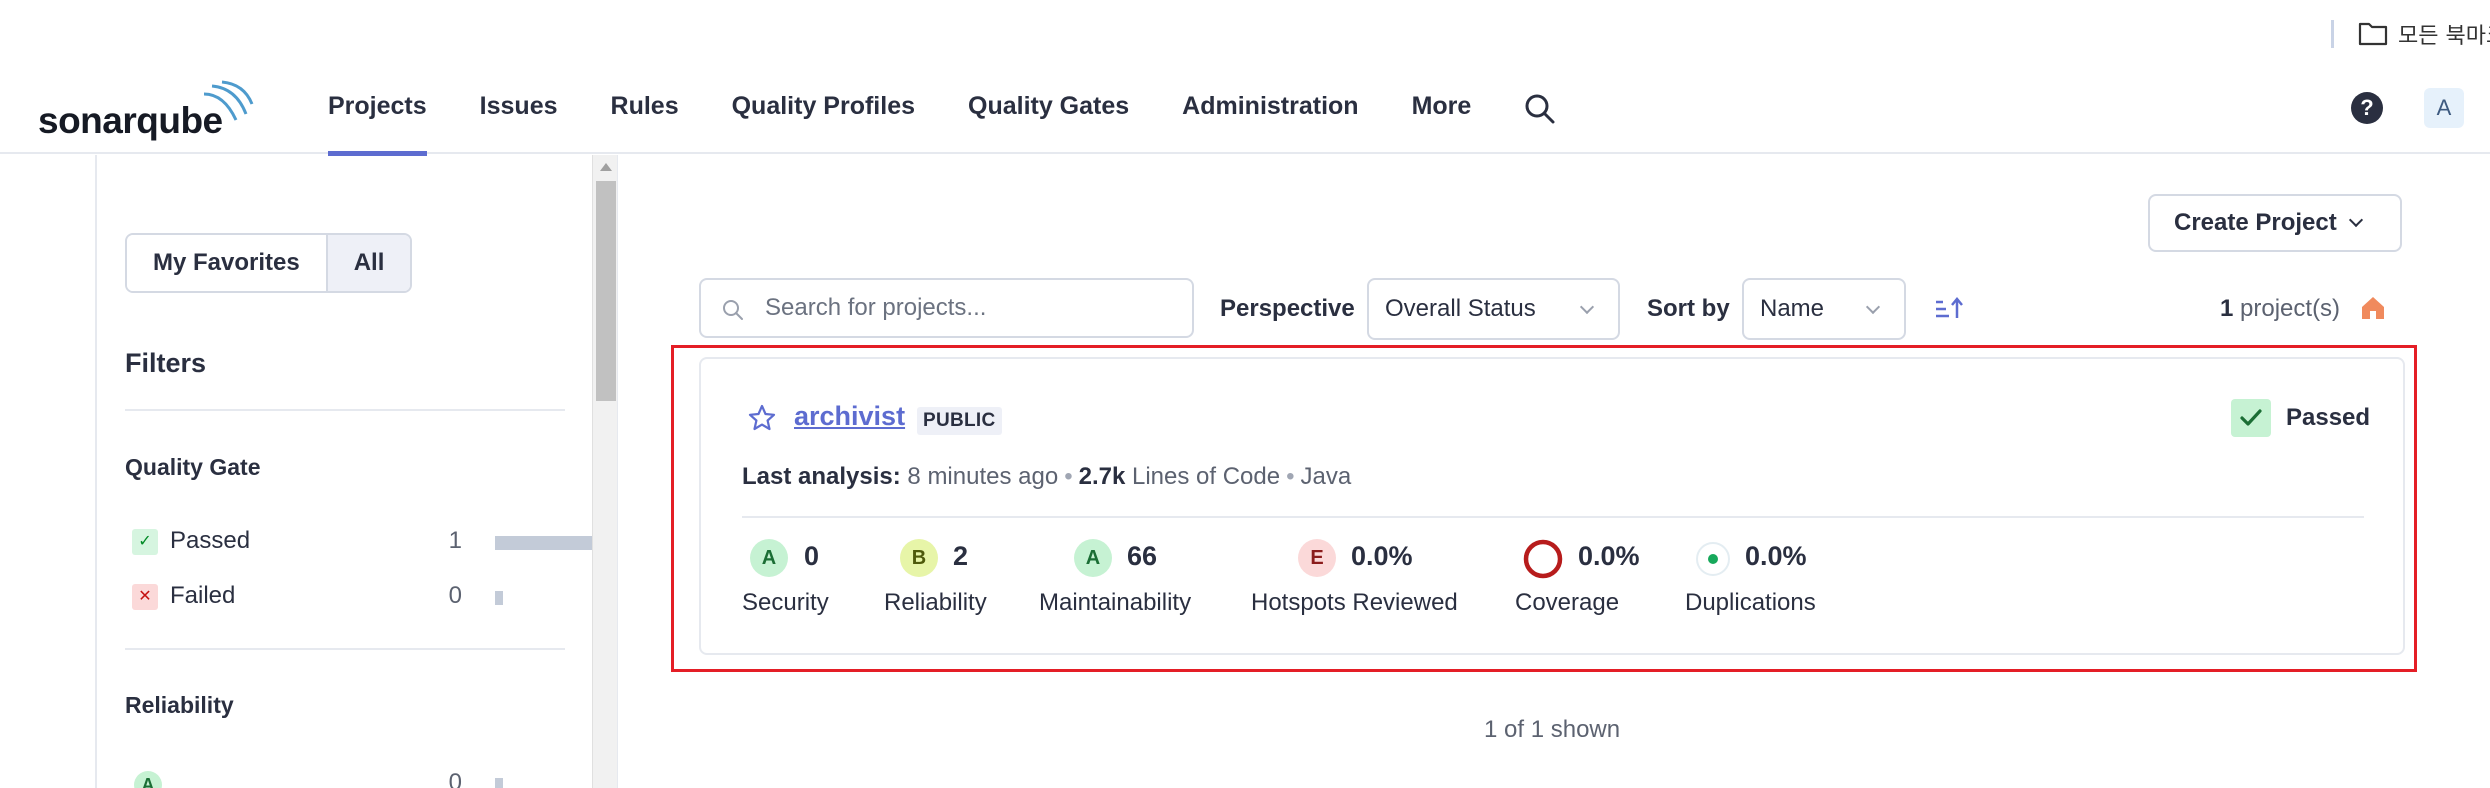 This screenshot has height=788, width=2490. I want to click on facet-label: Passed, so click(210, 540).